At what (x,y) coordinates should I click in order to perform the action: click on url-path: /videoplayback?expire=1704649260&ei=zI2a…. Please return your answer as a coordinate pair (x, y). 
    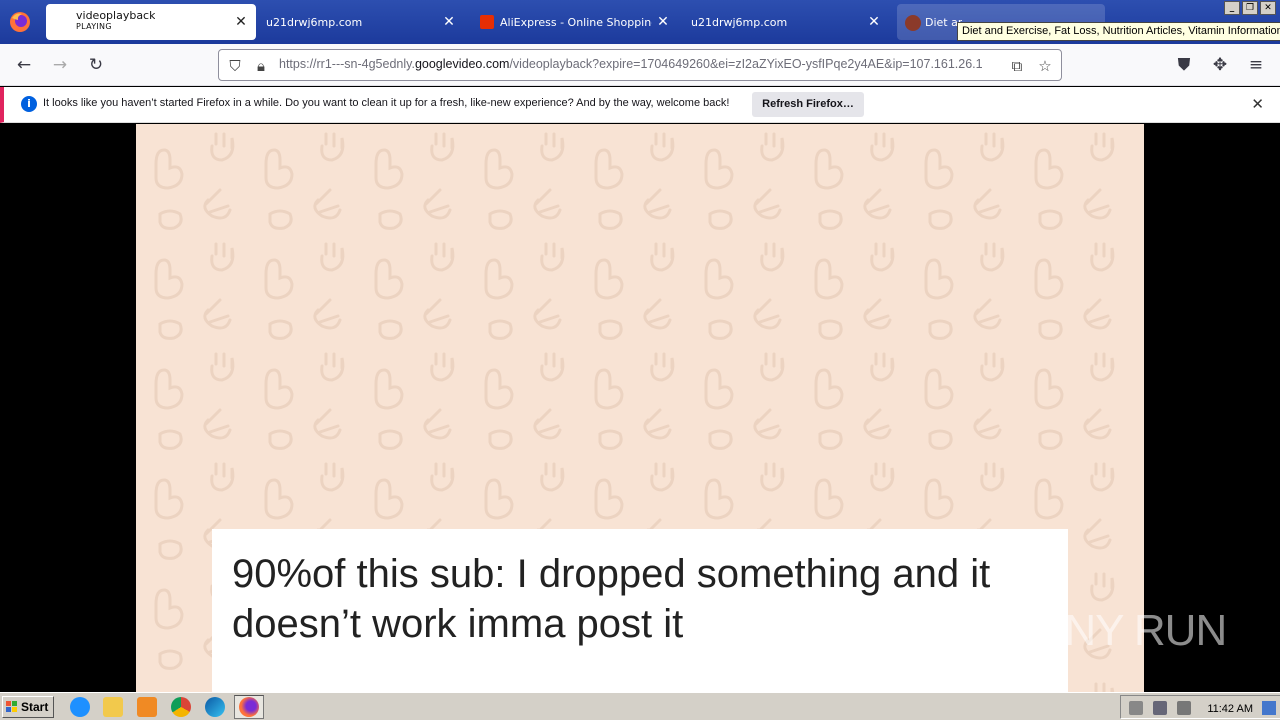
    Looking at the image, I should click on (746, 64).